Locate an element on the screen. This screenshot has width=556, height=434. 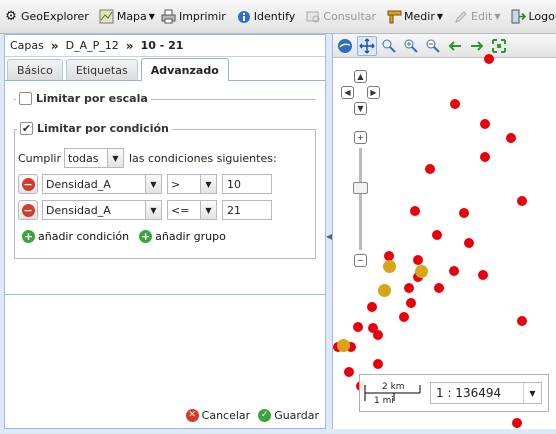
zoom-out-button: − is located at coordinates (360, 260).